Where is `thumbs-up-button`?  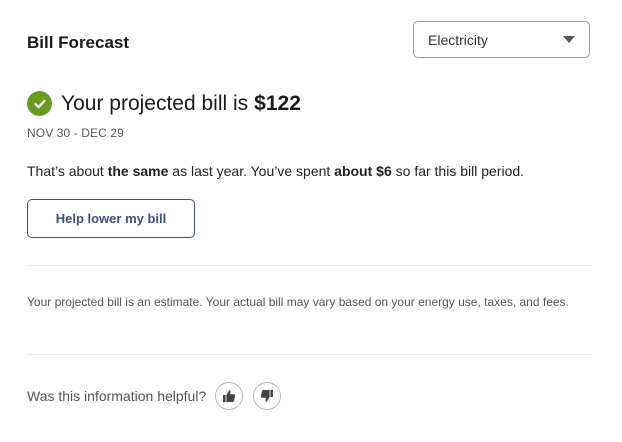
thumbs-up-button is located at coordinates (229, 396).